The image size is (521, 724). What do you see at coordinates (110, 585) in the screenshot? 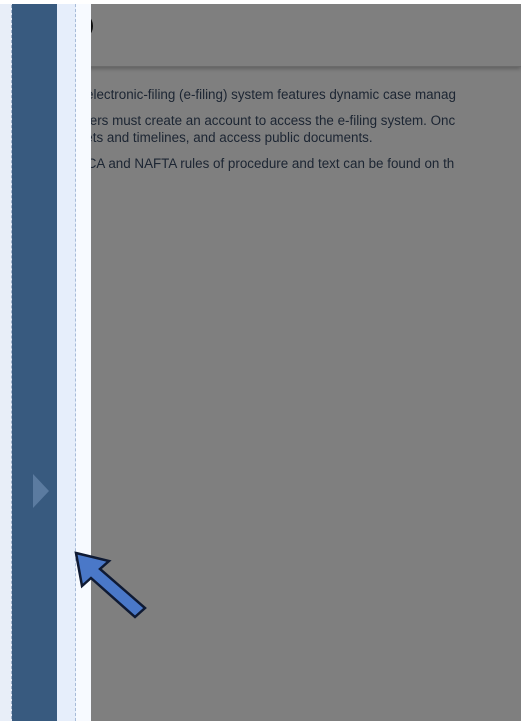
I see `arrow-pointer-icon` at bounding box center [110, 585].